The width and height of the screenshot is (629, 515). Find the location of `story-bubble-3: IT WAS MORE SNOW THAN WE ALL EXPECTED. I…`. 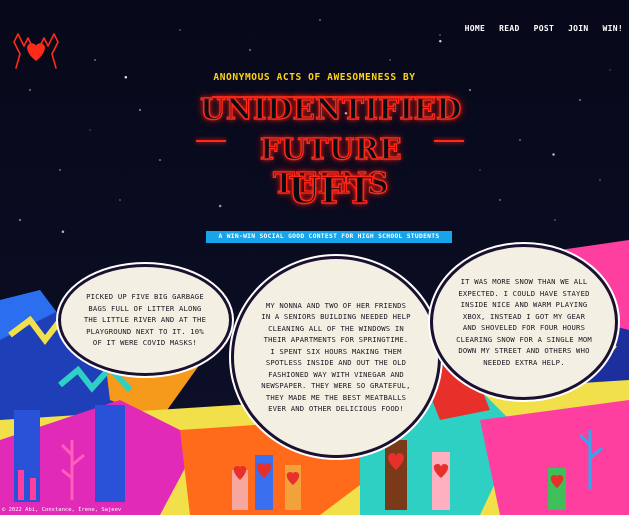

story-bubble-3: IT WAS MORE SNOW THAN WE ALL EXPECTED. I… is located at coordinates (524, 322).